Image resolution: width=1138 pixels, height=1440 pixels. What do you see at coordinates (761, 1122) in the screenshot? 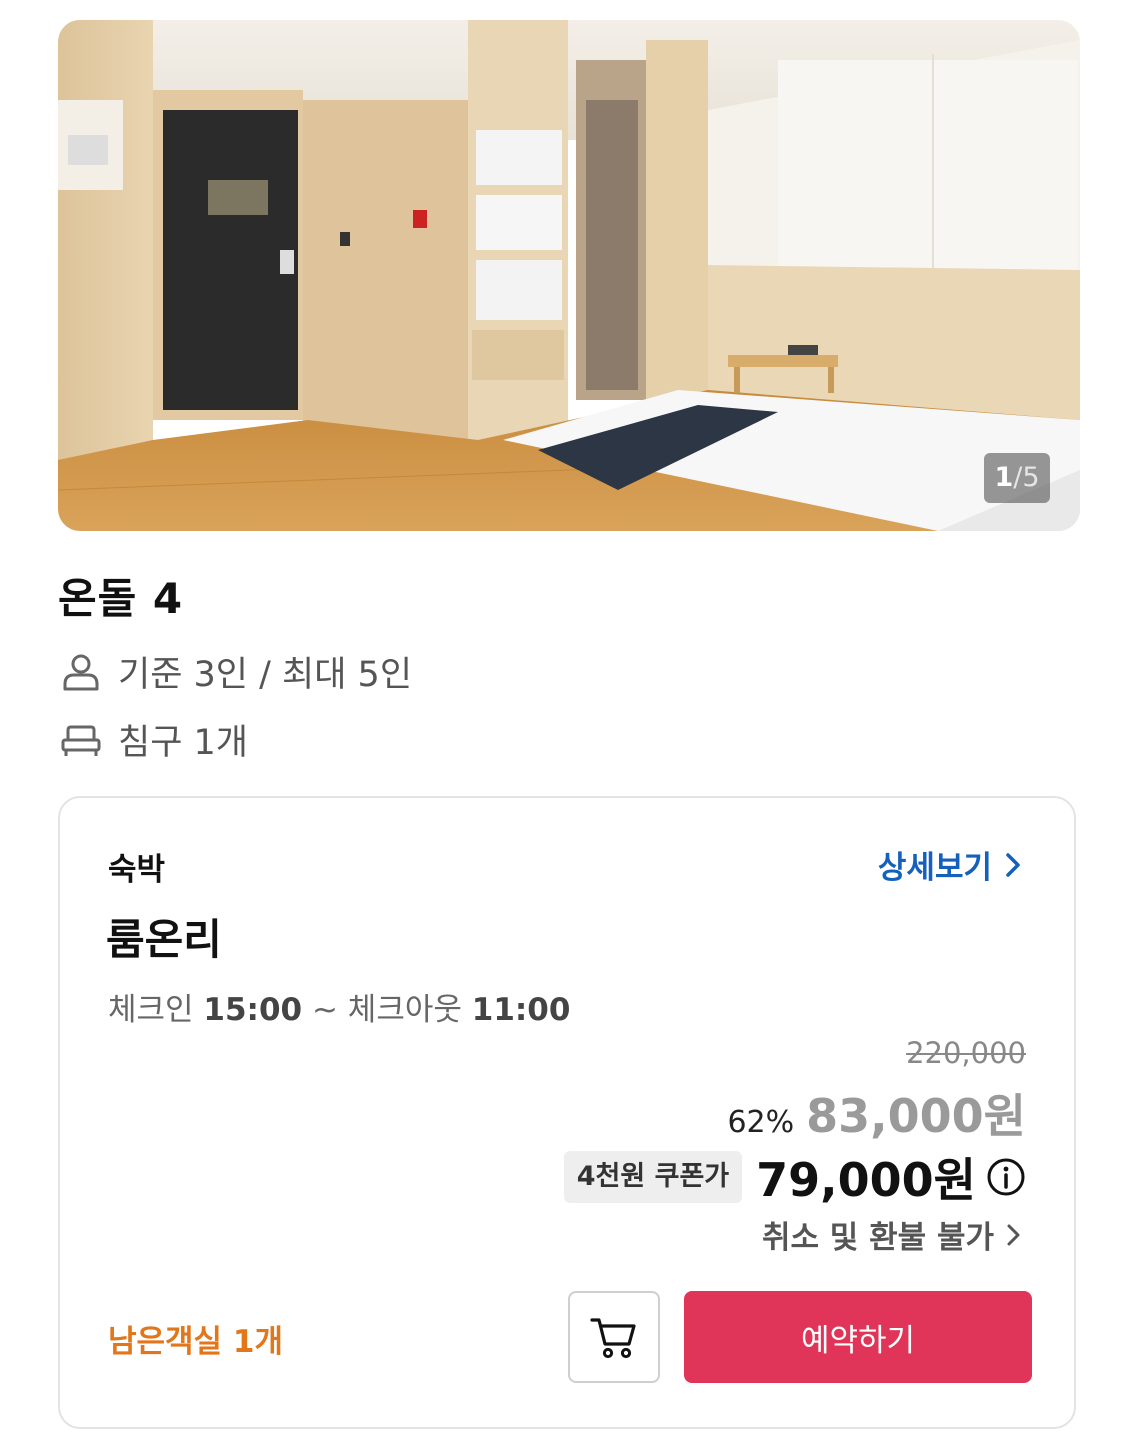
I see `discount-rate: 62%` at bounding box center [761, 1122].